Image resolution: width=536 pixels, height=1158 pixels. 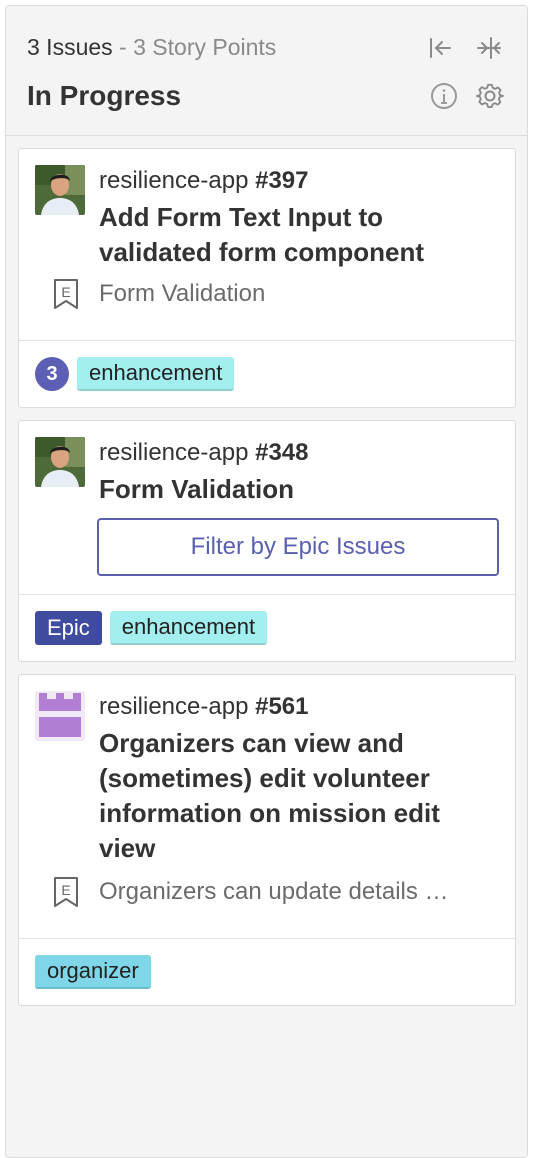 What do you see at coordinates (93, 972) in the screenshot?
I see `label-organizer: organizer` at bounding box center [93, 972].